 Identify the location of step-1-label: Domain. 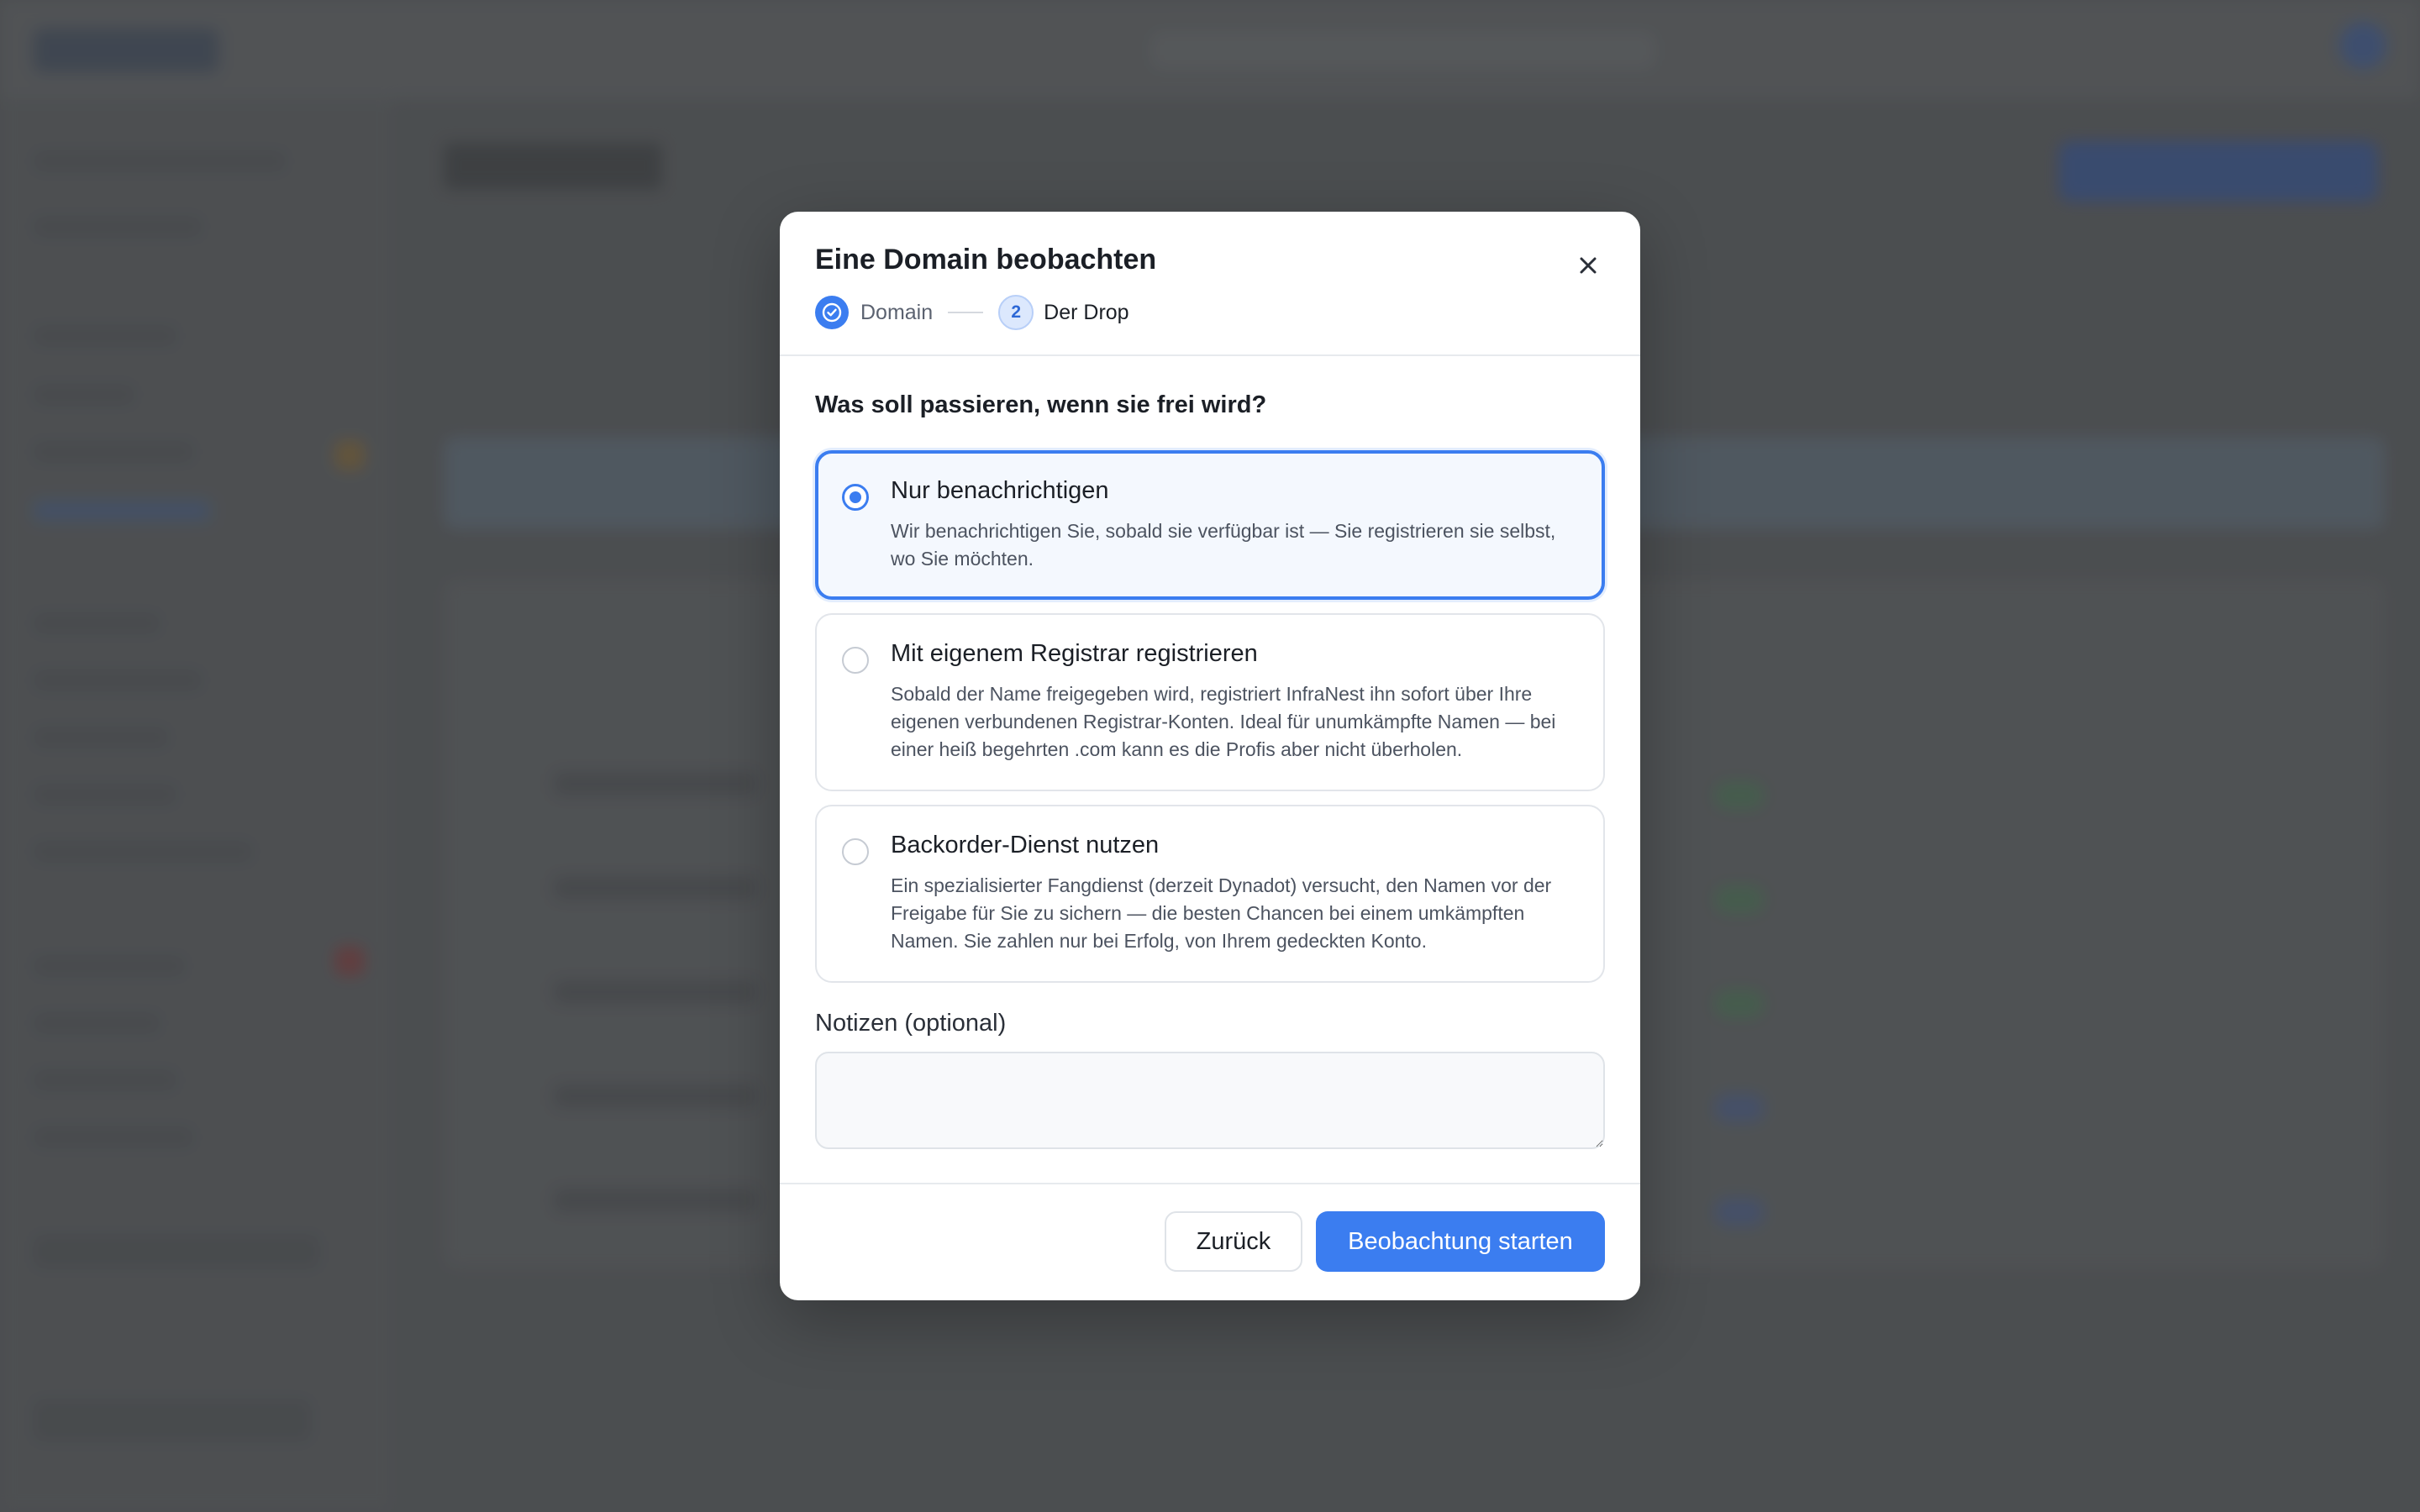
(897, 312).